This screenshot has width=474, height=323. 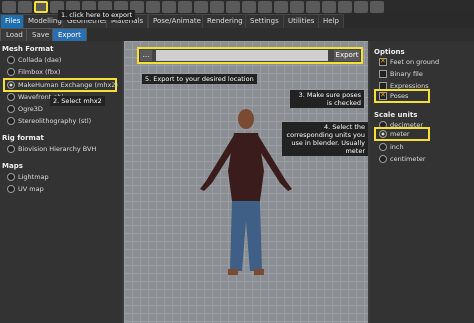 What do you see at coordinates (345, 7) in the screenshot?
I see `skeleton-icon` at bounding box center [345, 7].